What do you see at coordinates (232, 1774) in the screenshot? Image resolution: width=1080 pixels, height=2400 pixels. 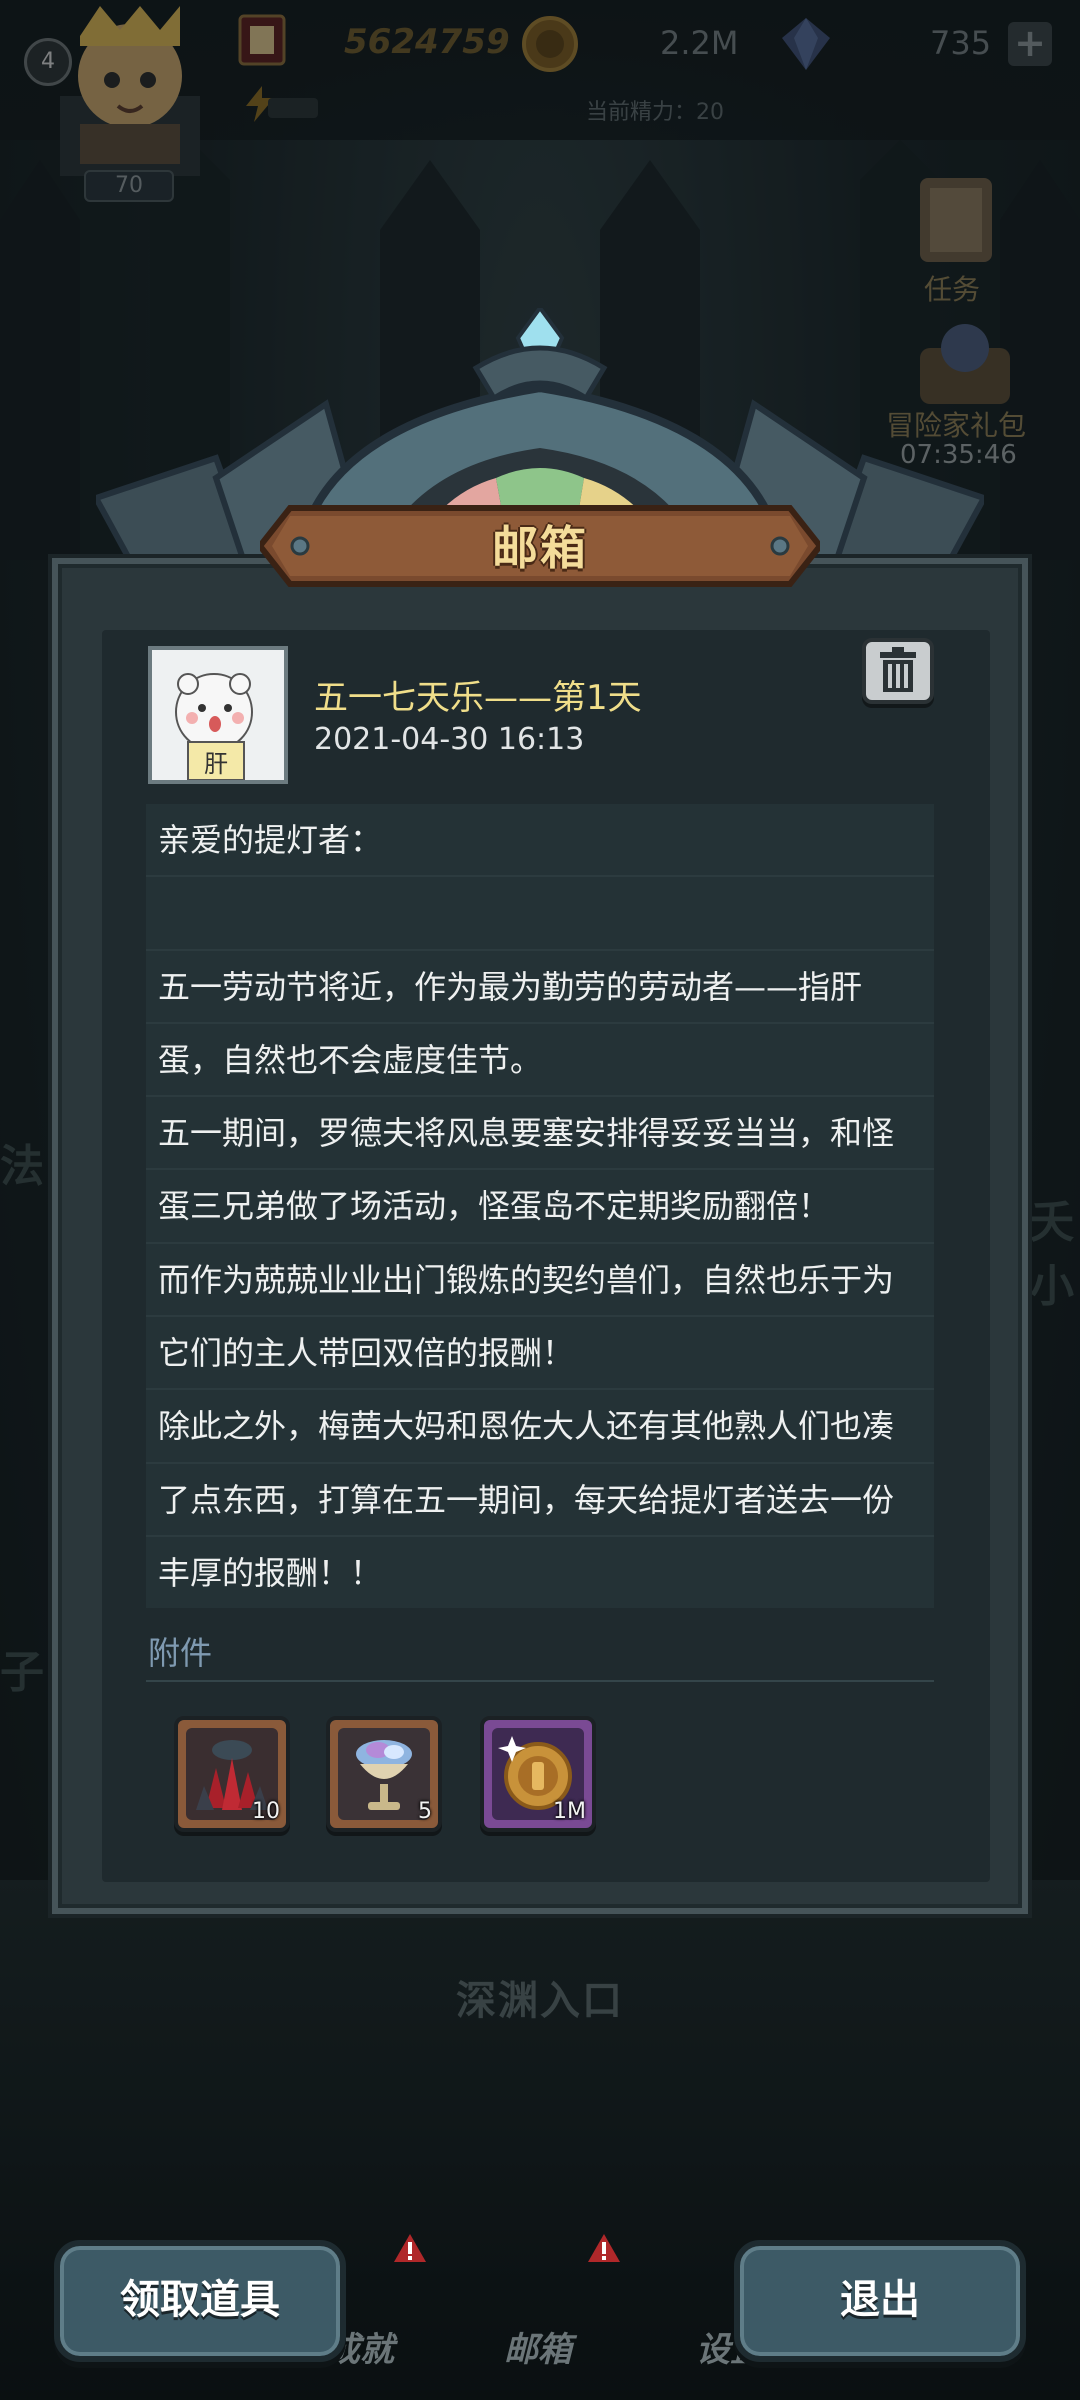 I see `attachment-item: 10` at bounding box center [232, 1774].